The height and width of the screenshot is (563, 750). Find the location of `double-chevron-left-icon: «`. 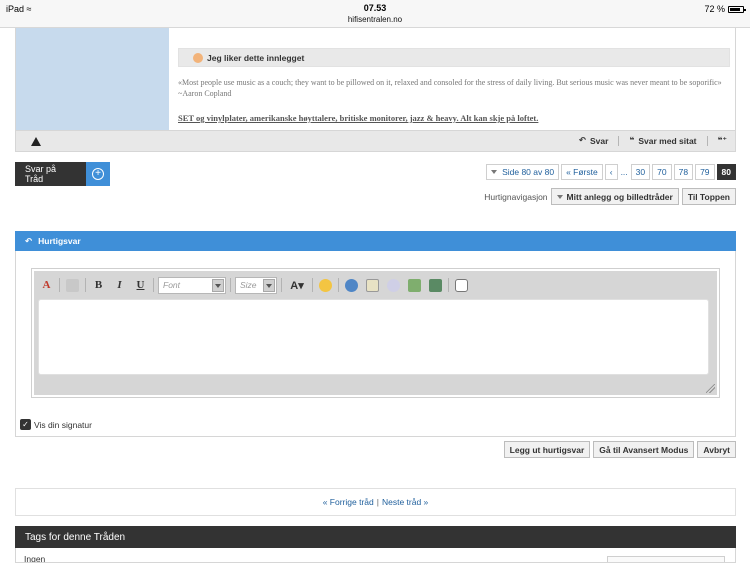

double-chevron-left-icon: « is located at coordinates (570, 172).